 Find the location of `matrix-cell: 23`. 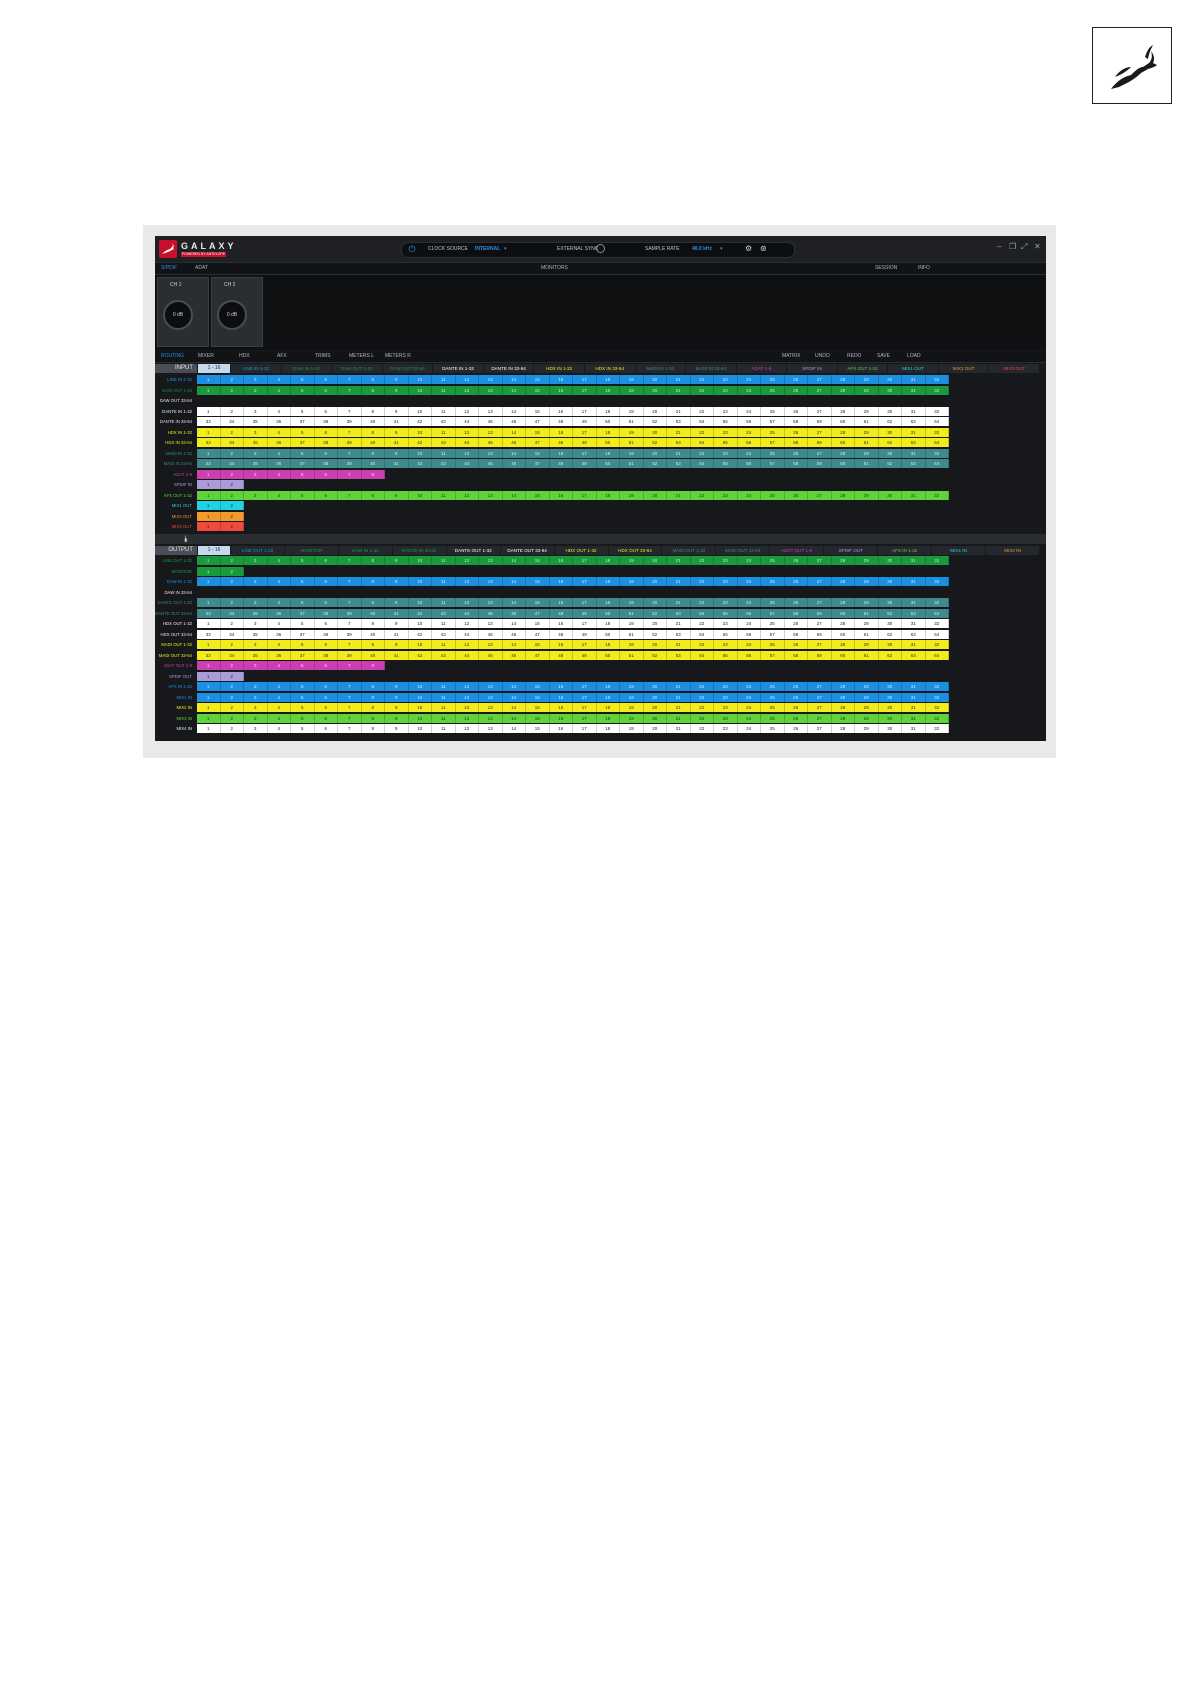

matrix-cell: 23 is located at coordinates (726, 644).